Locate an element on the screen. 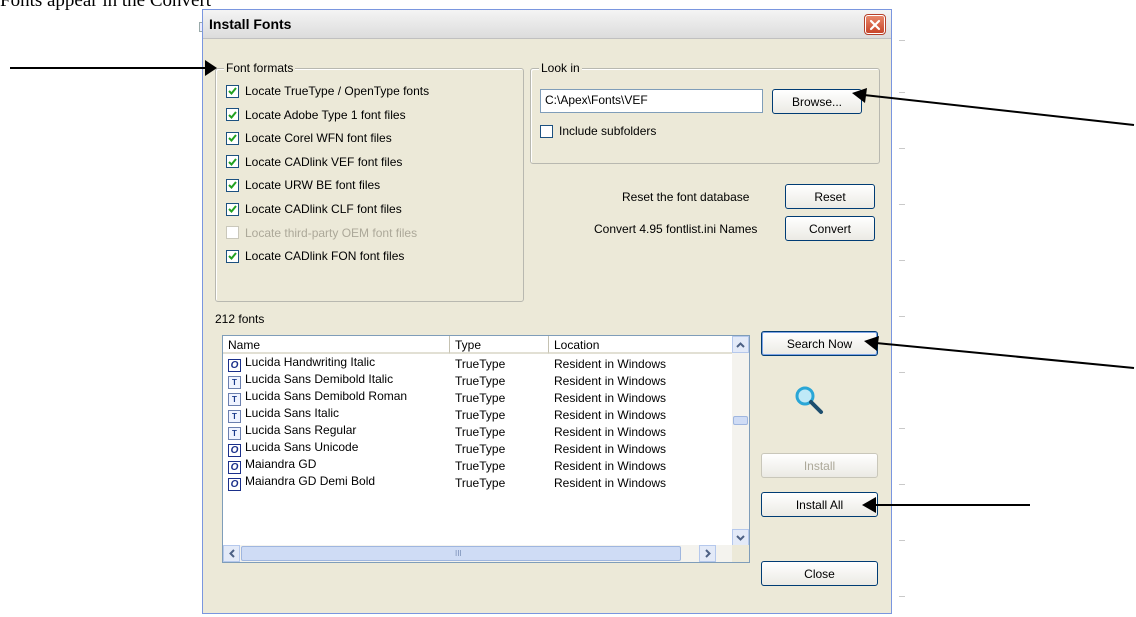  chevron-up-icon is located at coordinates (740, 344).